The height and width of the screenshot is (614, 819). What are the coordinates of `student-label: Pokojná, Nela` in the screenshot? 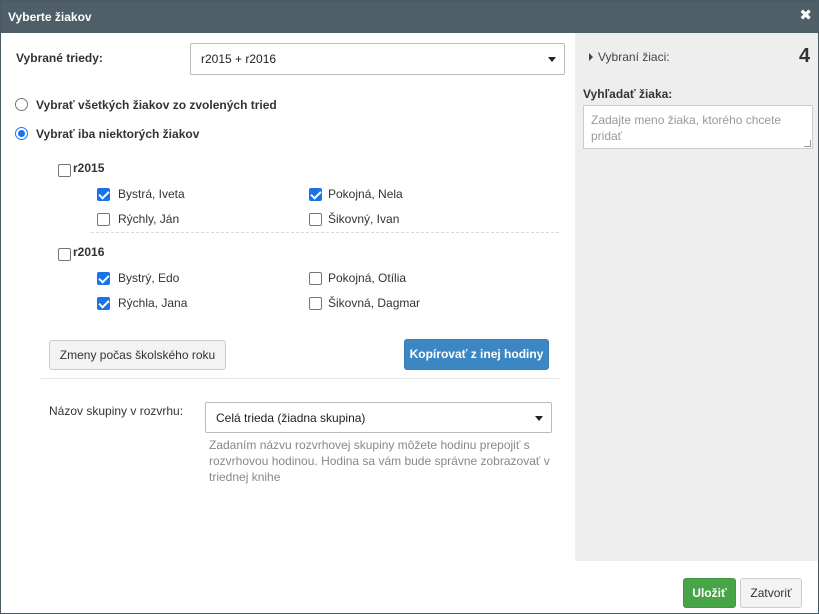 It's located at (365, 194).